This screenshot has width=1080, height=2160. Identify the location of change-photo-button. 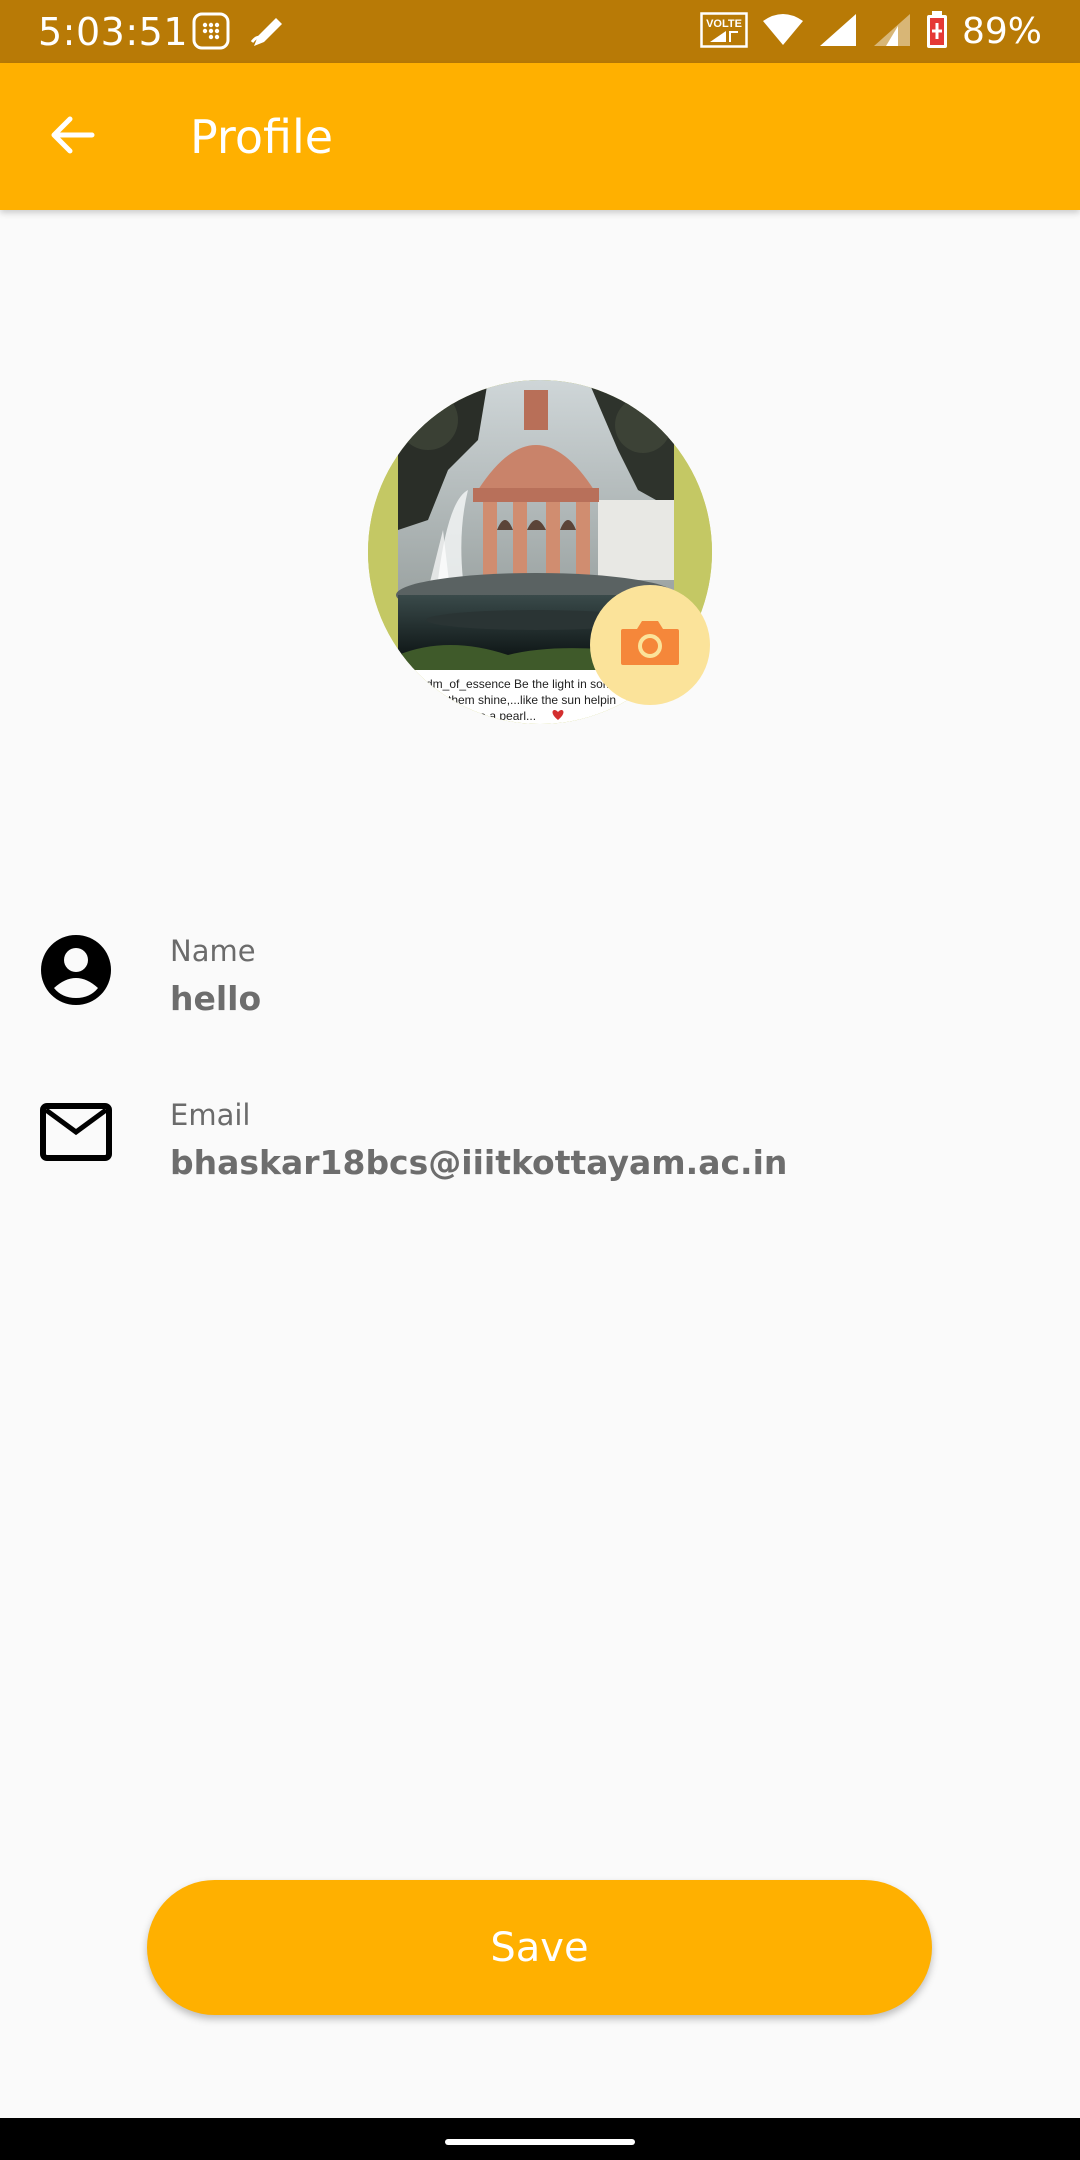
(650, 645).